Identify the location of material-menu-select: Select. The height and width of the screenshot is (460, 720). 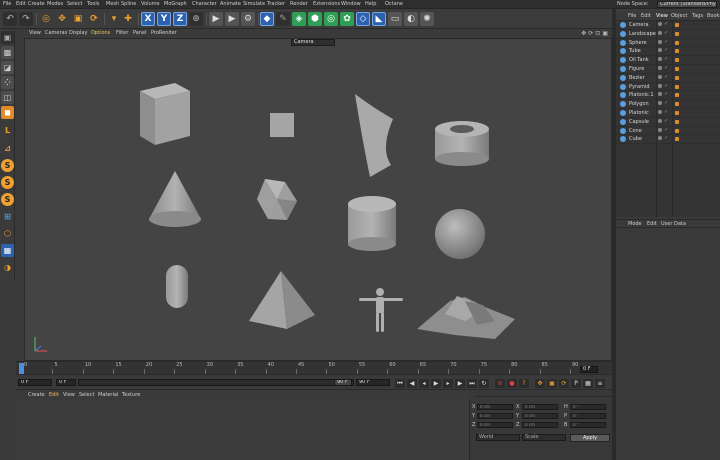
(86, 395).